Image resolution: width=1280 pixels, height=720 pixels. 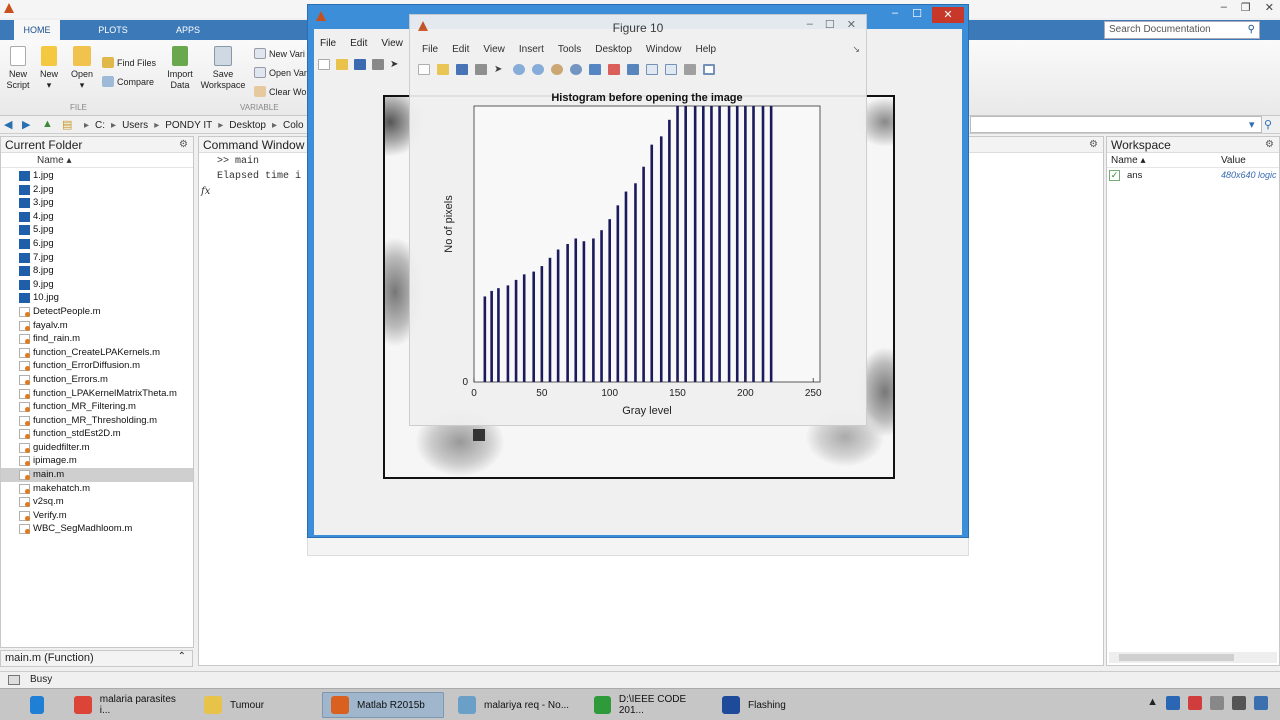 I want to click on tab-apps: APPS, so click(x=188, y=30).